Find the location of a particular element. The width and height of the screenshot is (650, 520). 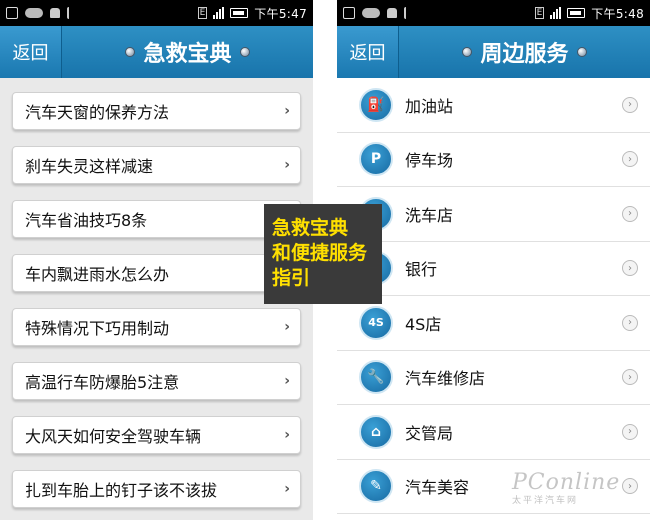

service-item-traffic-bureau: ⌂ 交管局 › is located at coordinates (493, 432).